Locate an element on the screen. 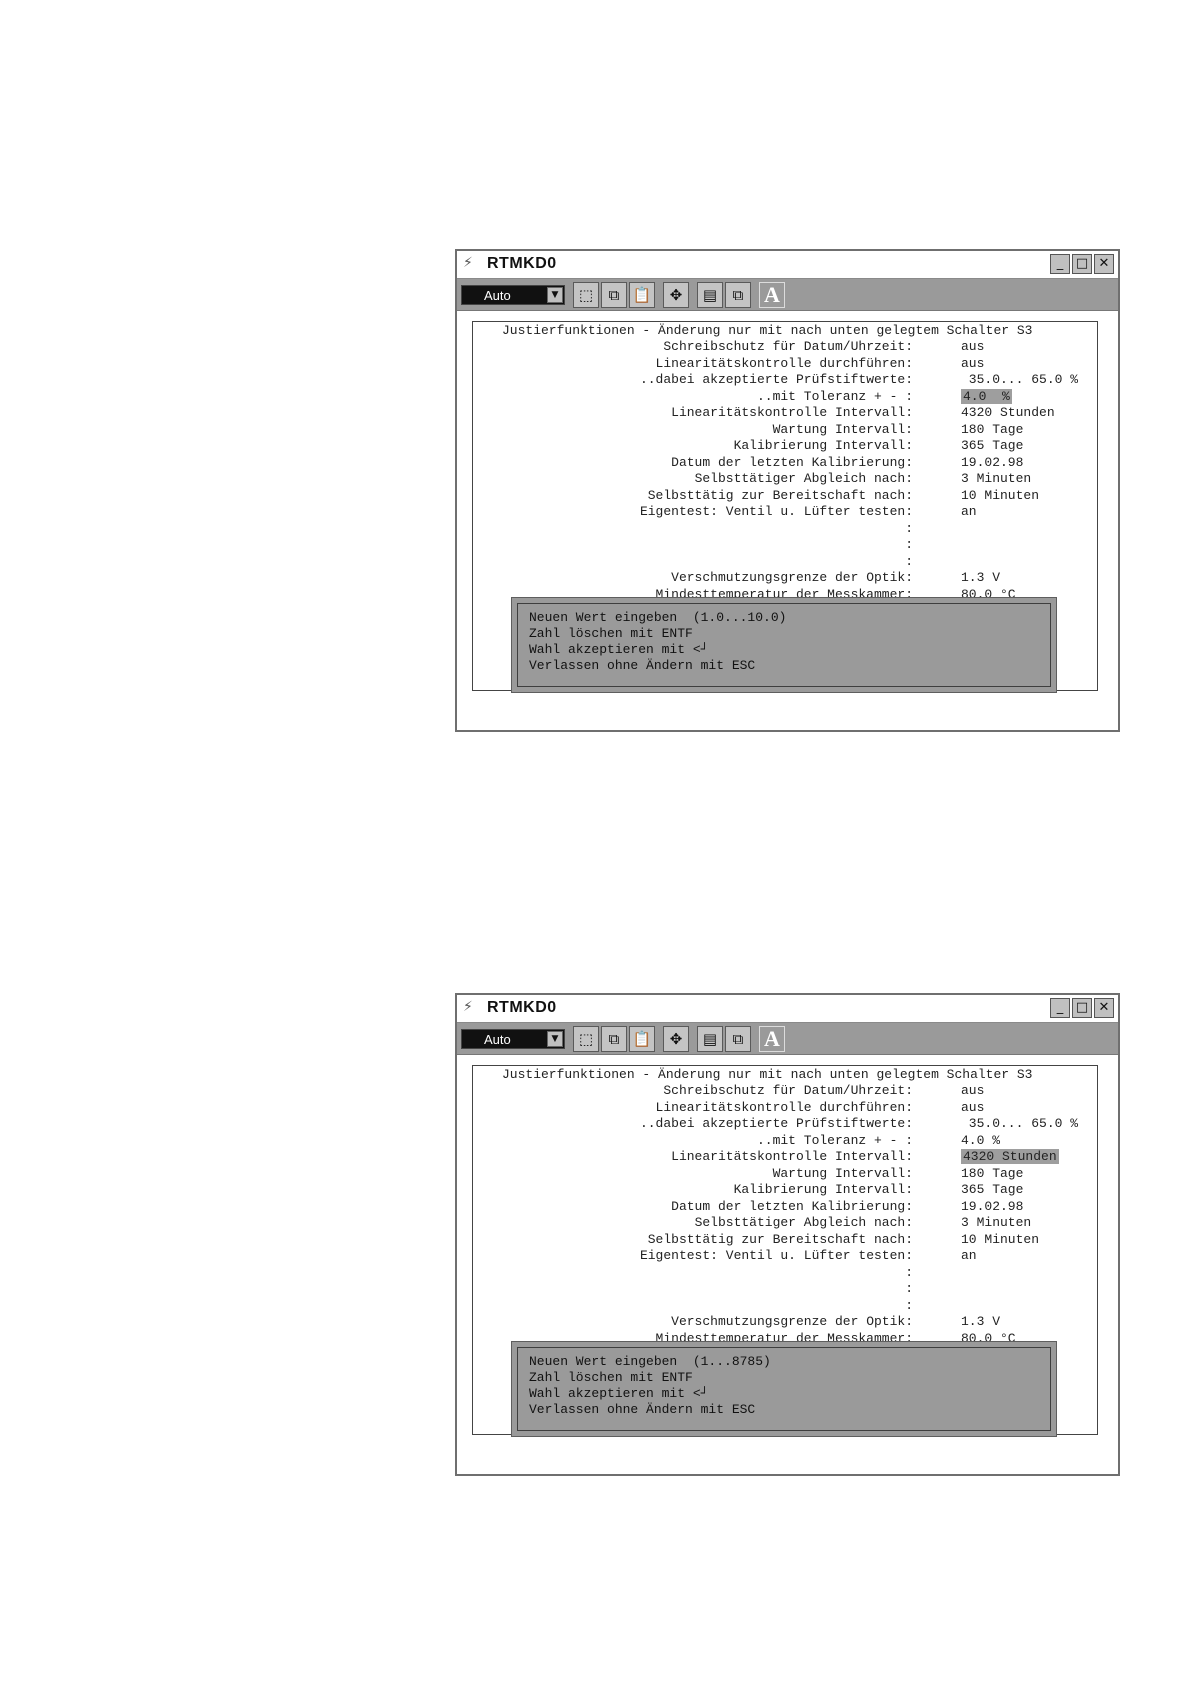 Image resolution: width=1191 pixels, height=1684 pixels. setting-label: : is located at coordinates (909, 561).